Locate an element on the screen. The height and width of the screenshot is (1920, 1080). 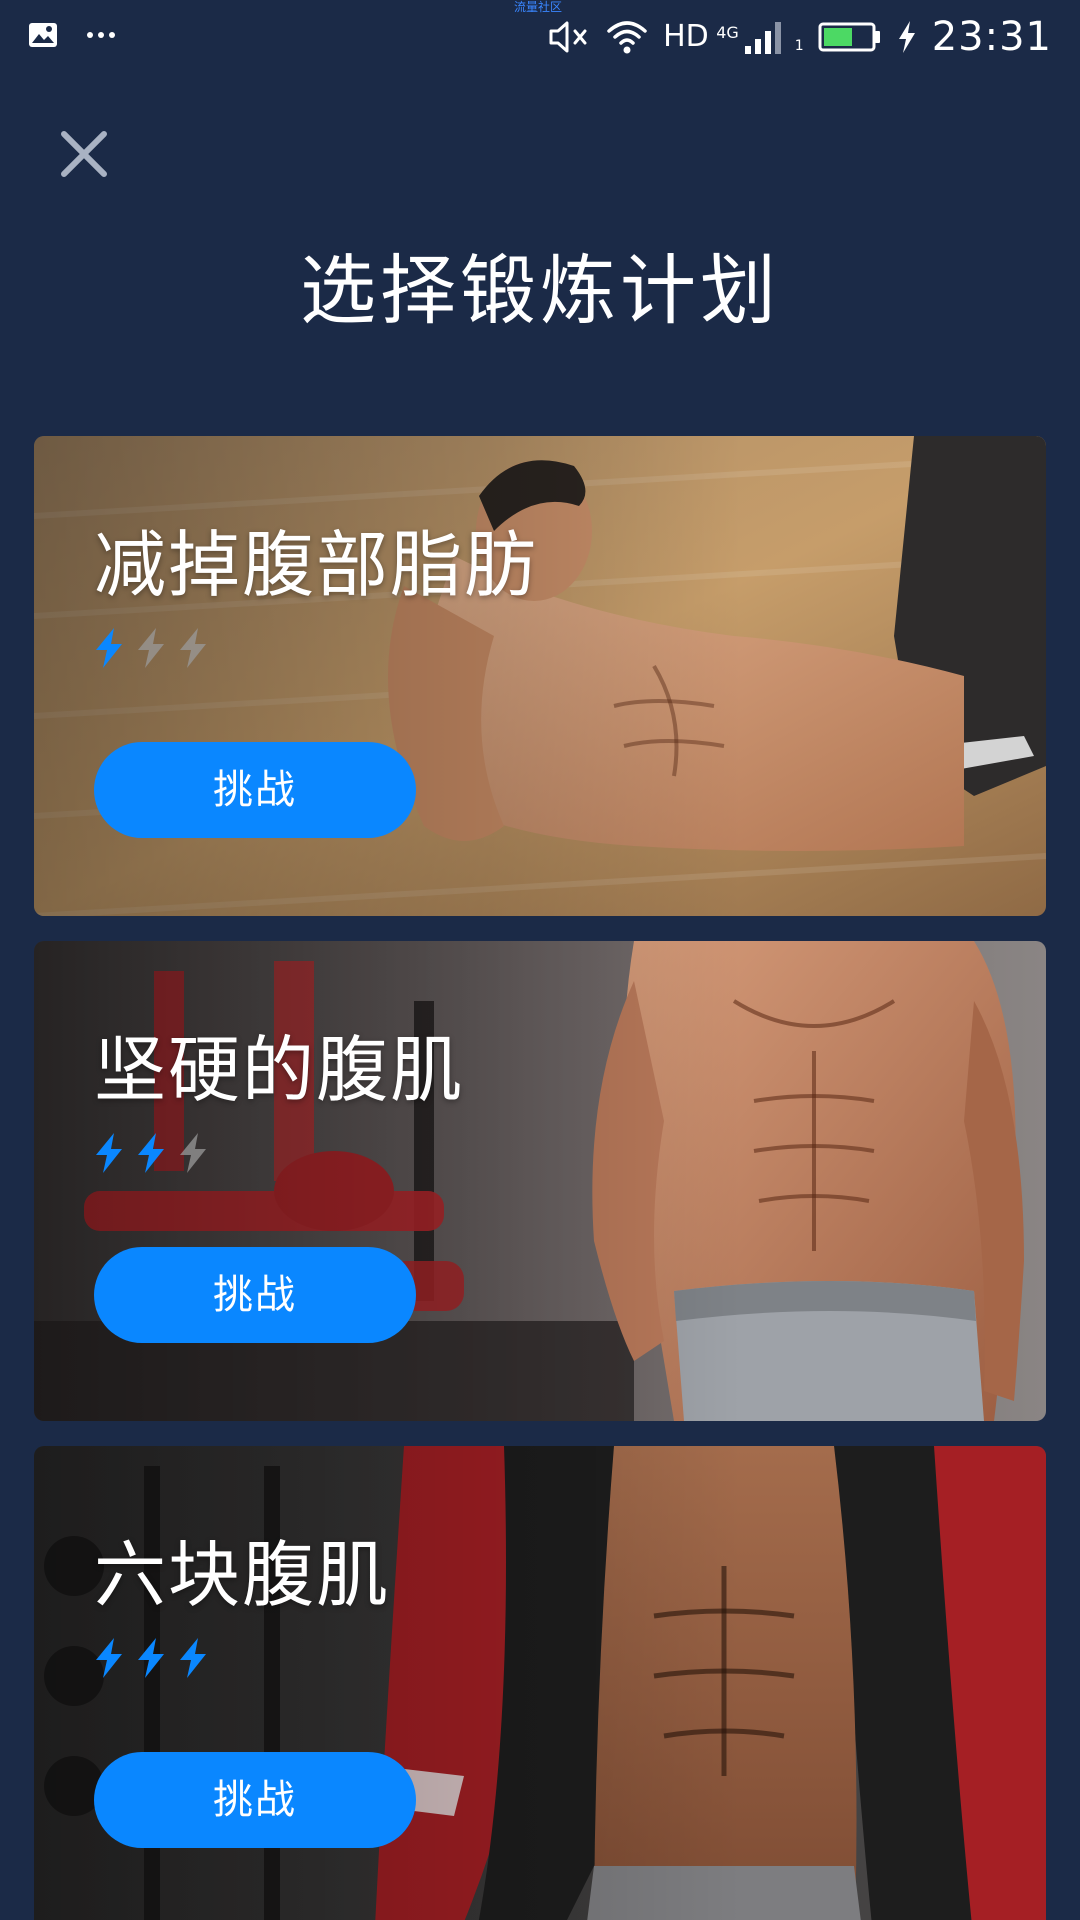
more-dots-icon is located at coordinates (101, 35).